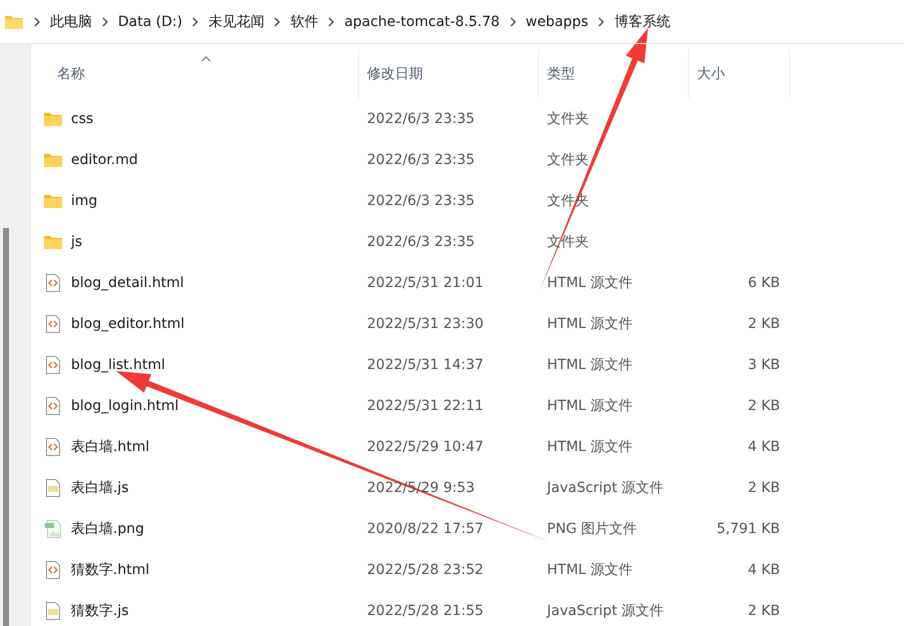 The height and width of the screenshot is (626, 904). I want to click on file-name: 猜数字.html, so click(110, 569).